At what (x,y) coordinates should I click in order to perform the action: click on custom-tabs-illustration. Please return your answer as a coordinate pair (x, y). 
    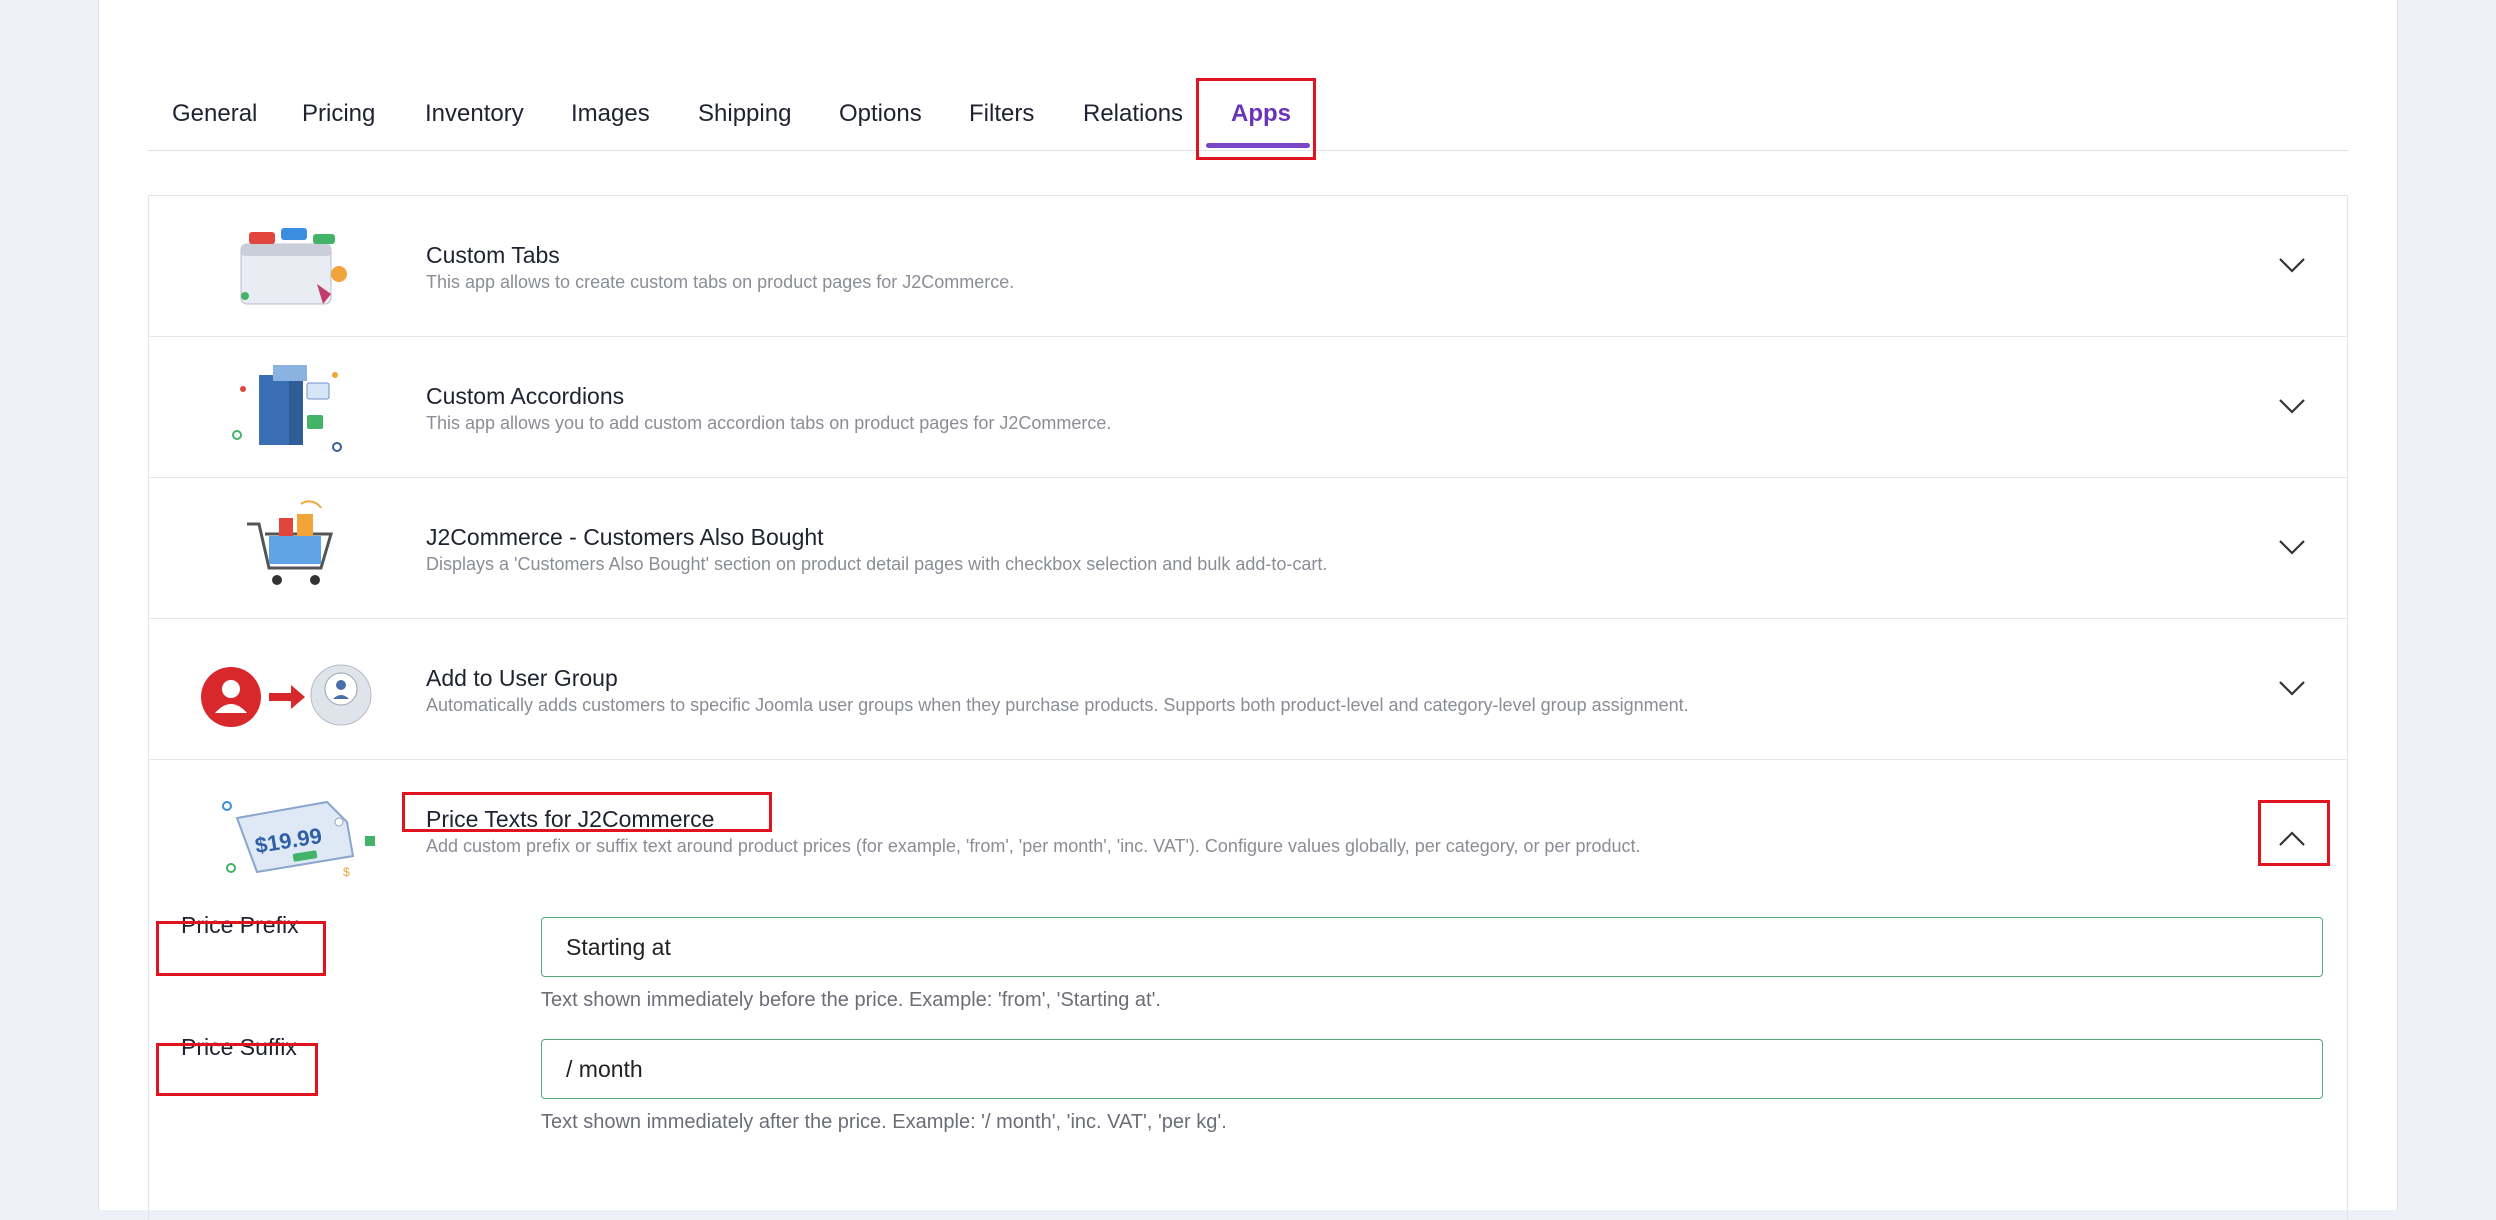
    Looking at the image, I should click on (293, 266).